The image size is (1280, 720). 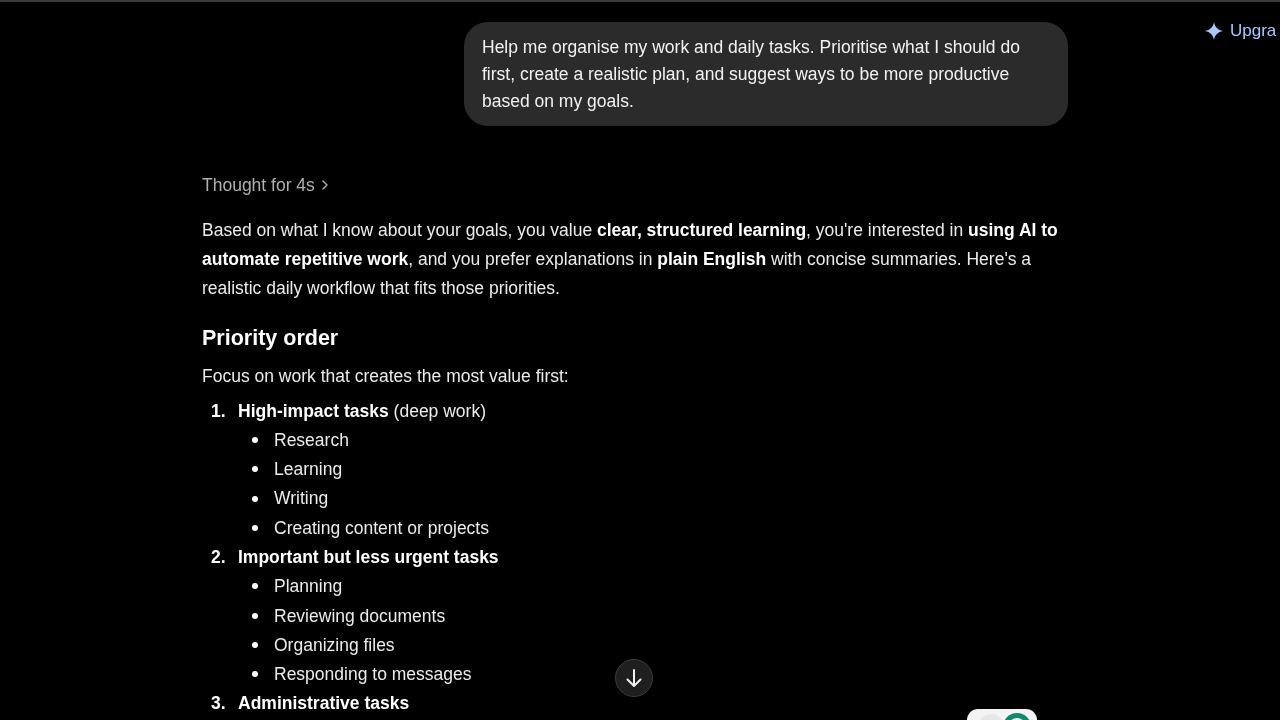 What do you see at coordinates (308, 470) in the screenshot?
I see `list-item-text: Learning` at bounding box center [308, 470].